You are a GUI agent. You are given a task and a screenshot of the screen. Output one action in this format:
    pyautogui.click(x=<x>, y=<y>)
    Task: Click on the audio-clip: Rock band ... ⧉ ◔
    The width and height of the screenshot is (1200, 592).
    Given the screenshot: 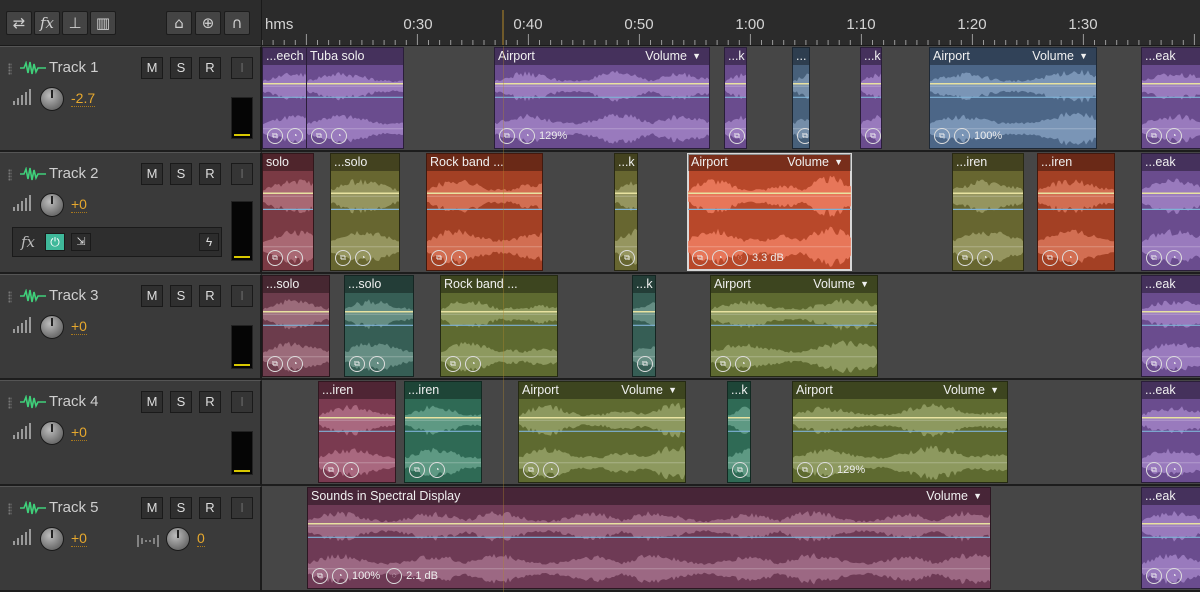 What is the action you would take?
    pyautogui.click(x=484, y=212)
    